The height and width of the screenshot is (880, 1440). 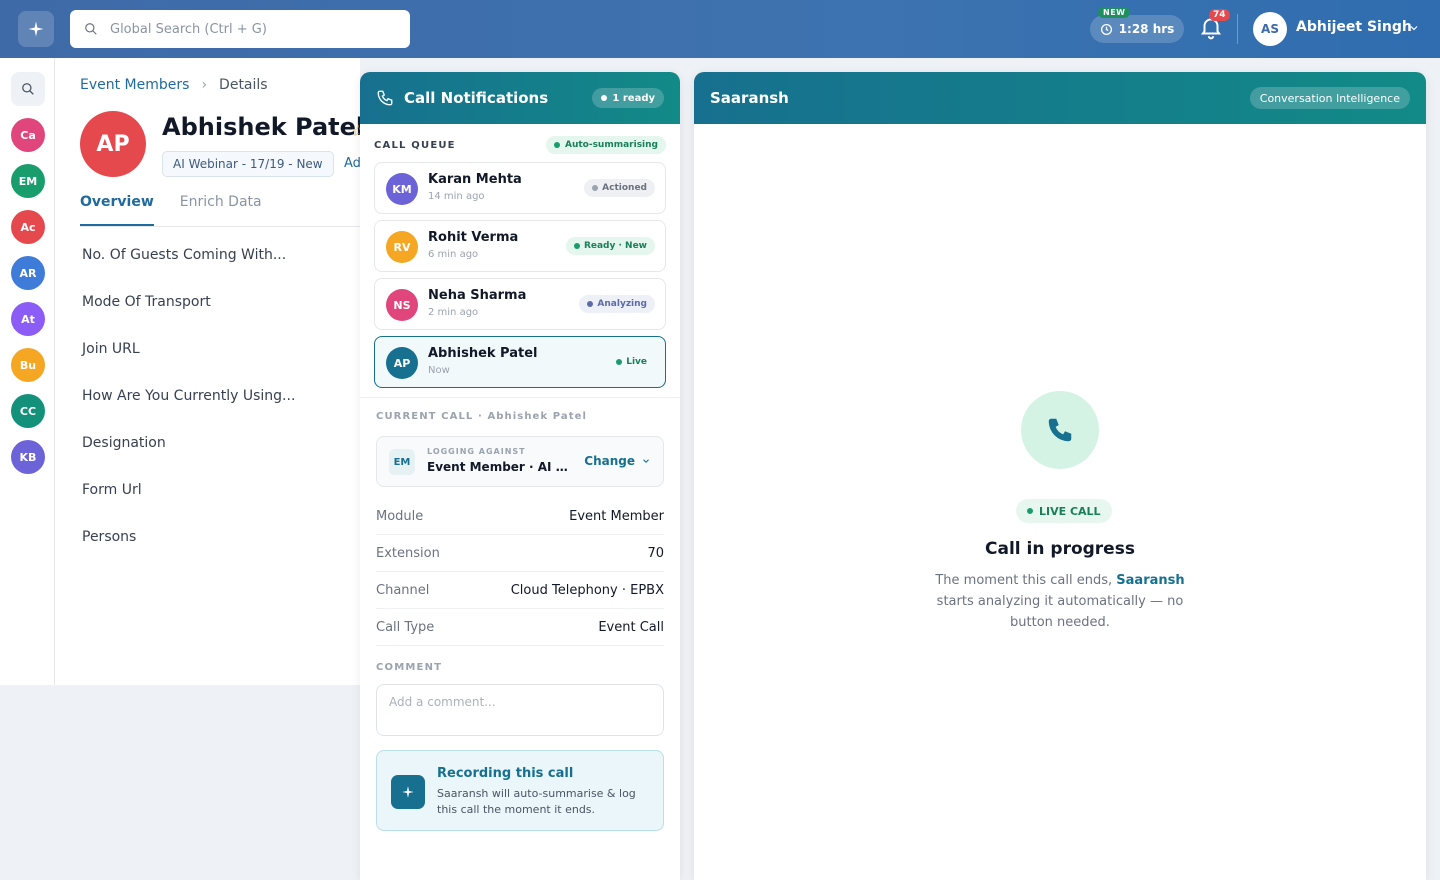 I want to click on breadcrumb-event-members: Event Members, so click(x=134, y=85).